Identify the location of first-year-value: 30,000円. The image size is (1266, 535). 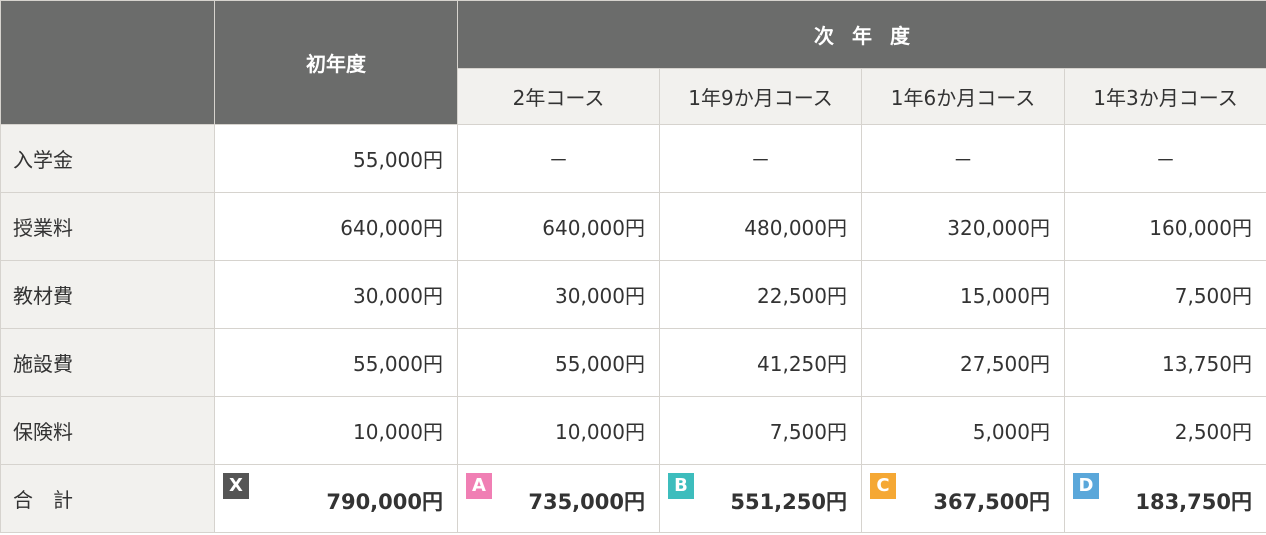
(336, 294).